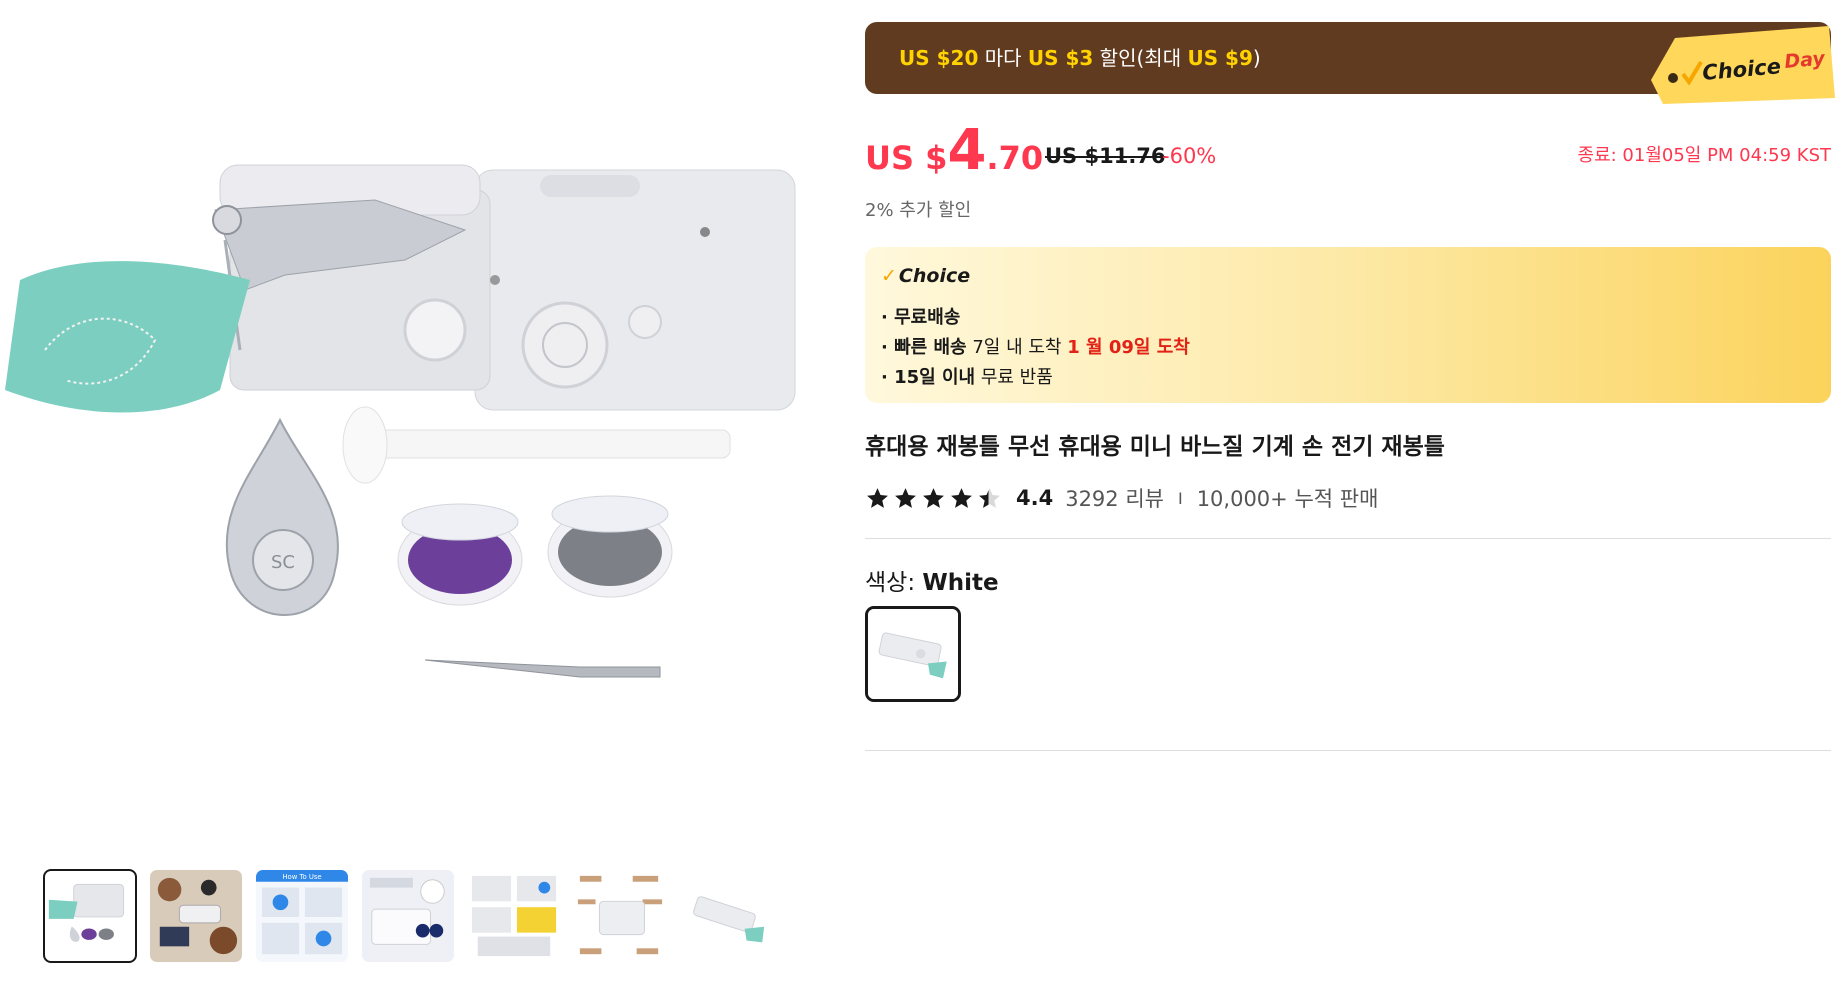  I want to click on thumbnail-3: How To Use, so click(302, 916).